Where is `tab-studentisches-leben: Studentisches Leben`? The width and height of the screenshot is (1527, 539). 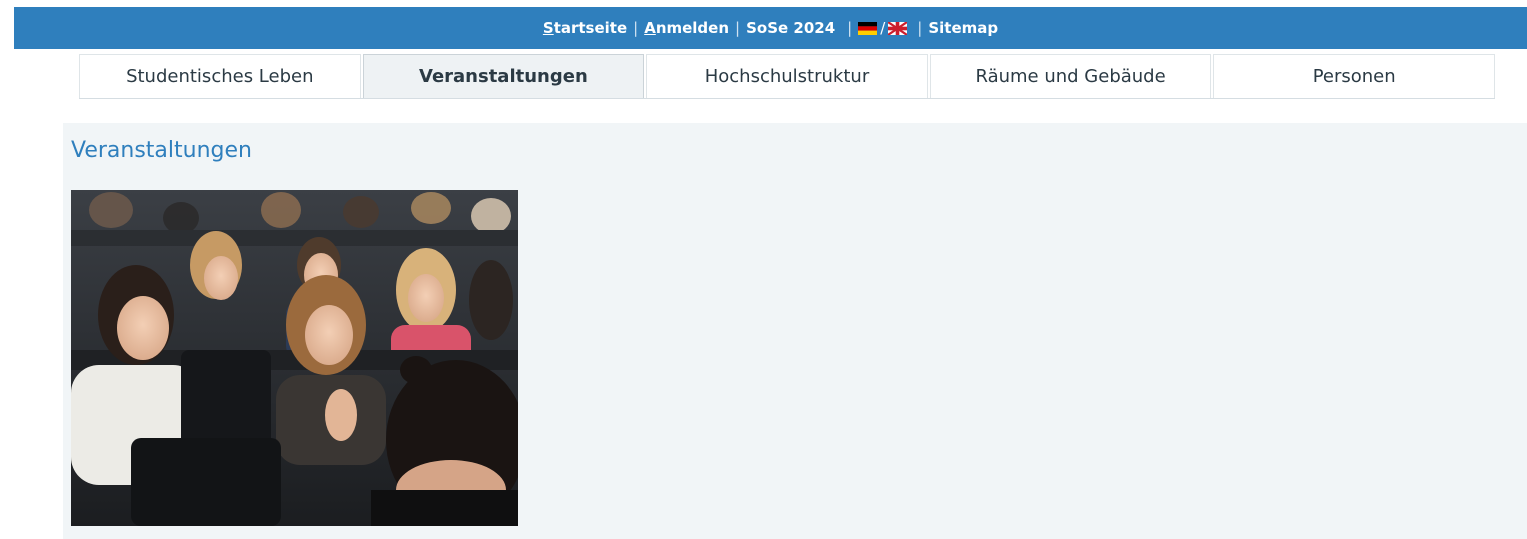
tab-studentisches-leben: Studentisches Leben is located at coordinates (220, 76).